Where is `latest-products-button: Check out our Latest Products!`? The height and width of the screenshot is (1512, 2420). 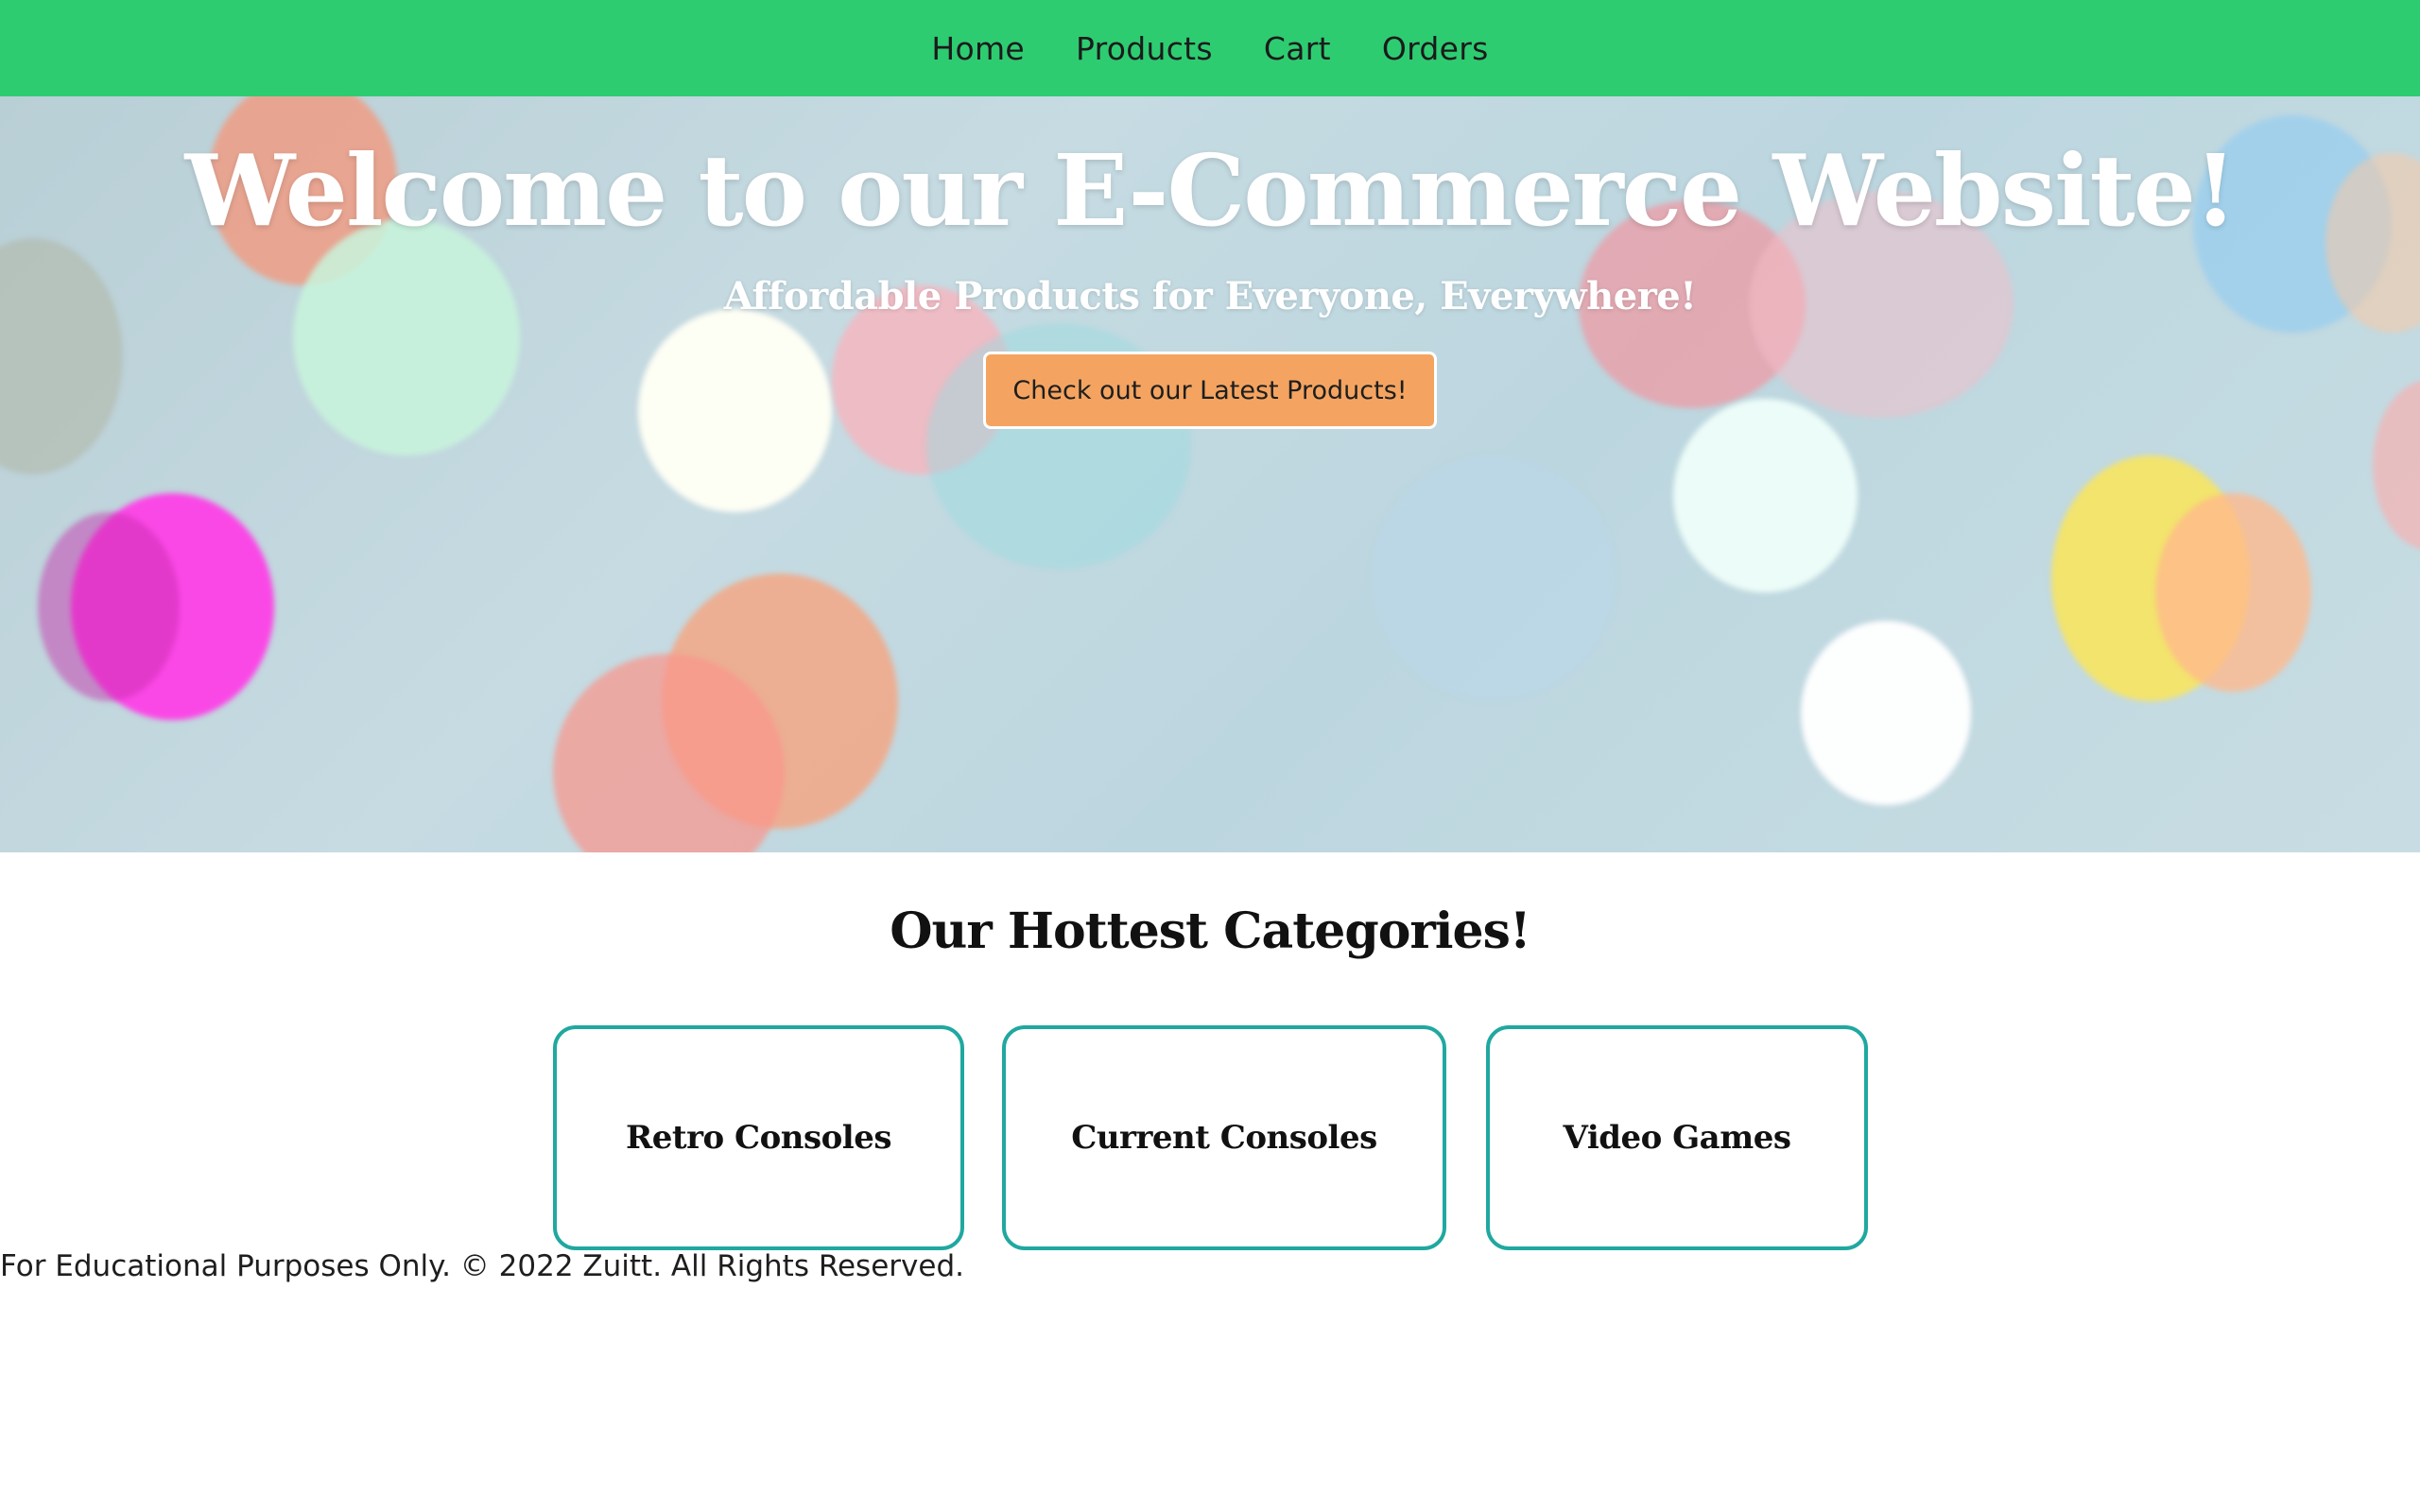
latest-products-button: Check out our Latest Products! is located at coordinates (1210, 390).